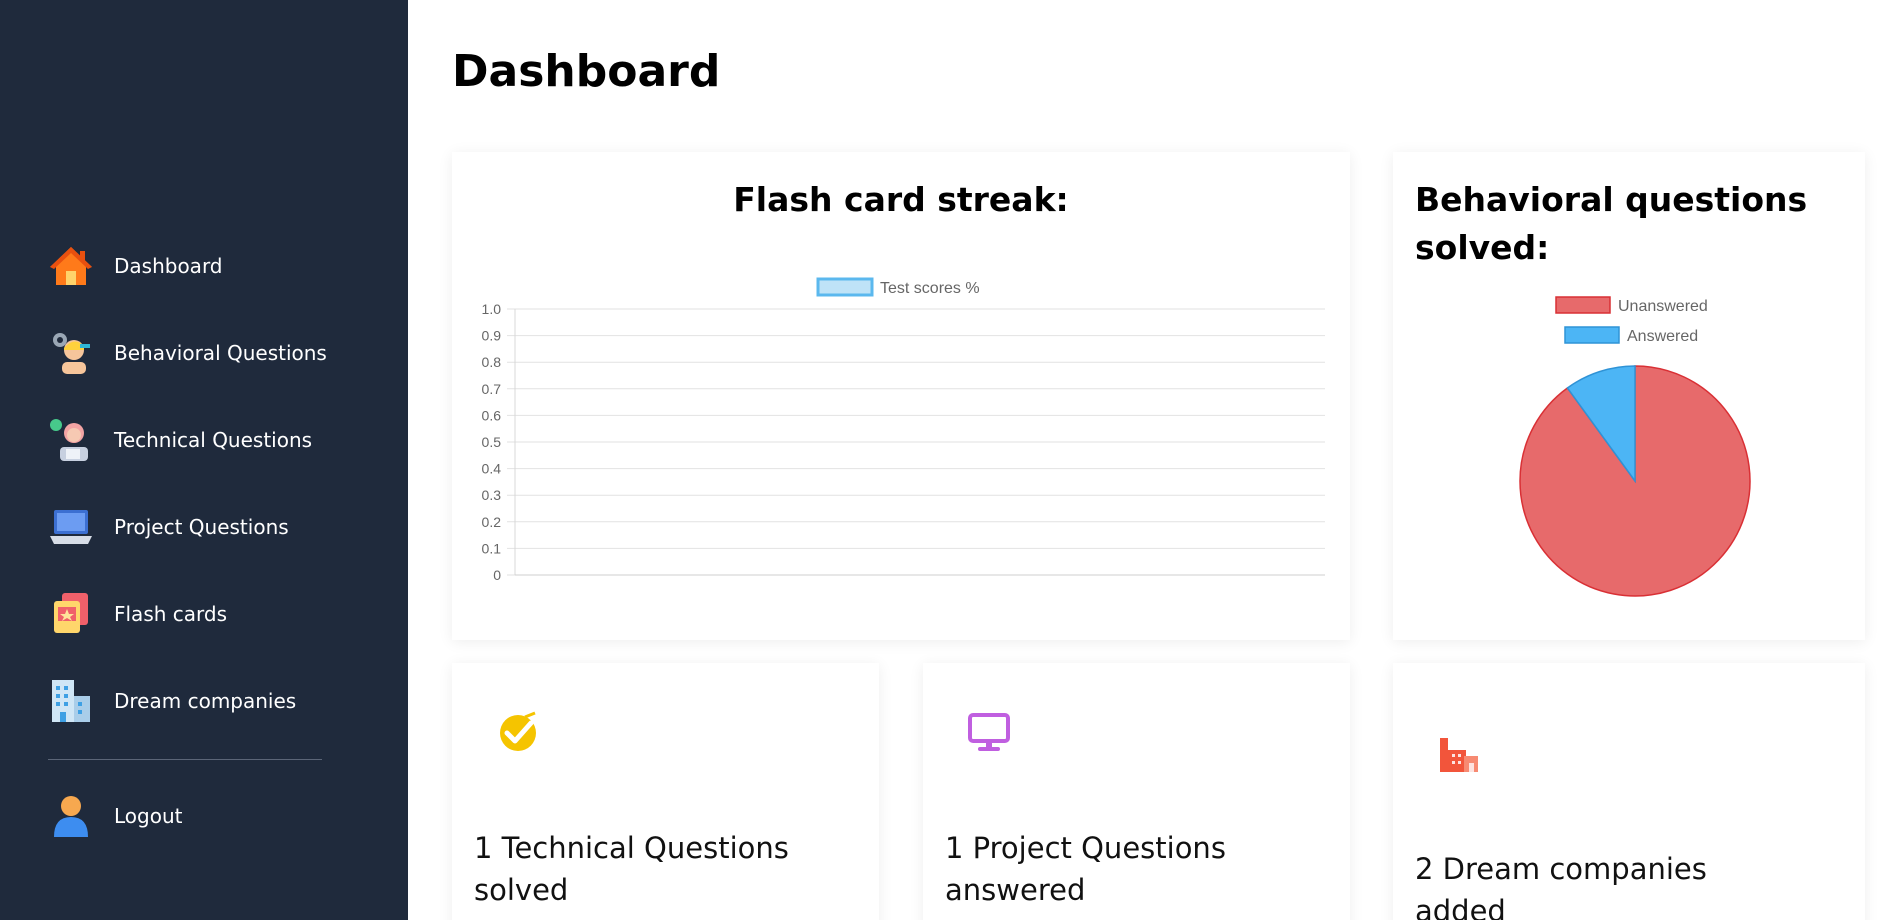 The image size is (1897, 920). I want to click on sidebar-item-label: Flash cards, so click(171, 613).